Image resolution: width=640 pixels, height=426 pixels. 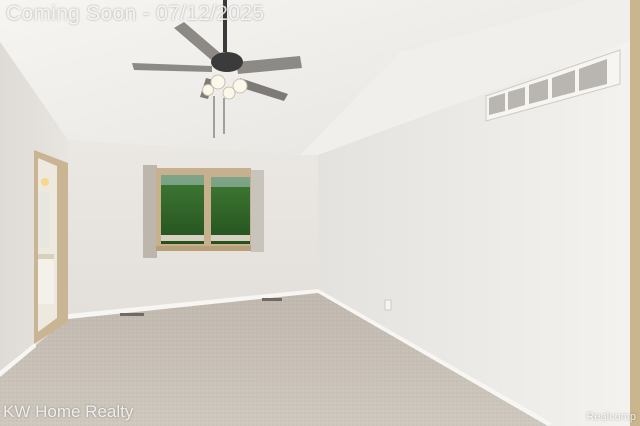 What do you see at coordinates (46, 256) in the screenshot?
I see `vanity-top` at bounding box center [46, 256].